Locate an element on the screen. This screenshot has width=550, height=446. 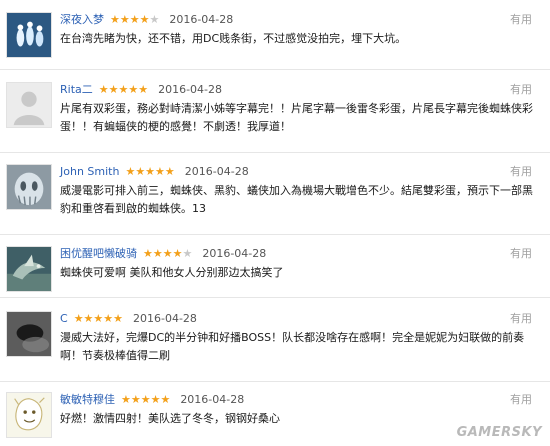
bird-scene-avatar-icon is located at coordinates (29, 269).